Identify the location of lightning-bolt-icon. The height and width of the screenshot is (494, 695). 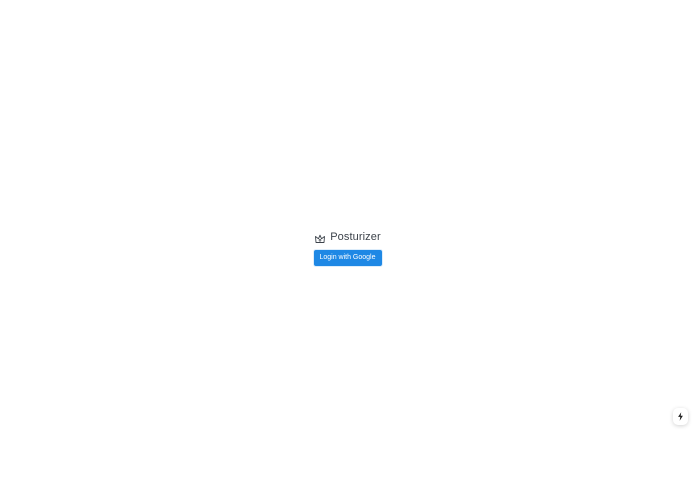
(680, 416).